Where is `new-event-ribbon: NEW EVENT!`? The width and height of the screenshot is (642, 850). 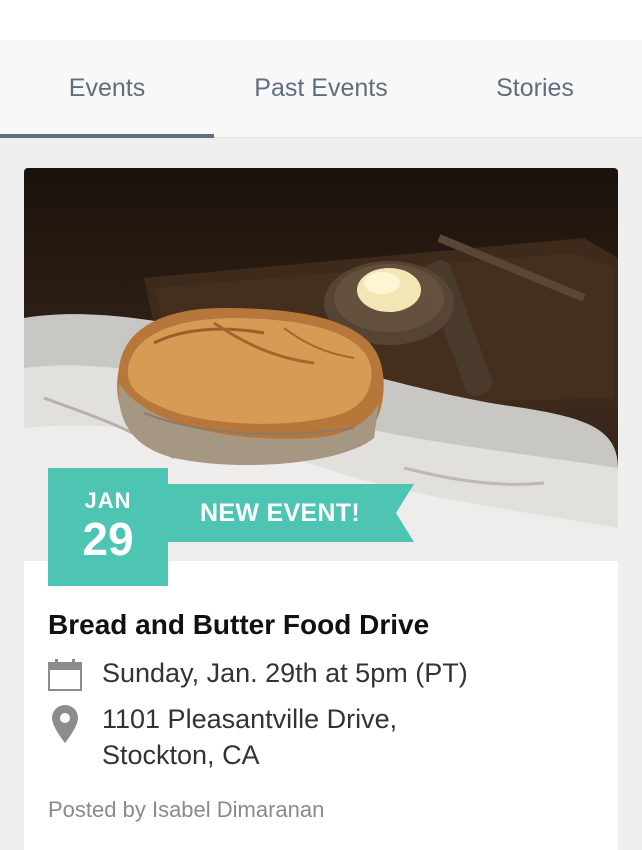 new-event-ribbon: NEW EVENT! is located at coordinates (291, 513).